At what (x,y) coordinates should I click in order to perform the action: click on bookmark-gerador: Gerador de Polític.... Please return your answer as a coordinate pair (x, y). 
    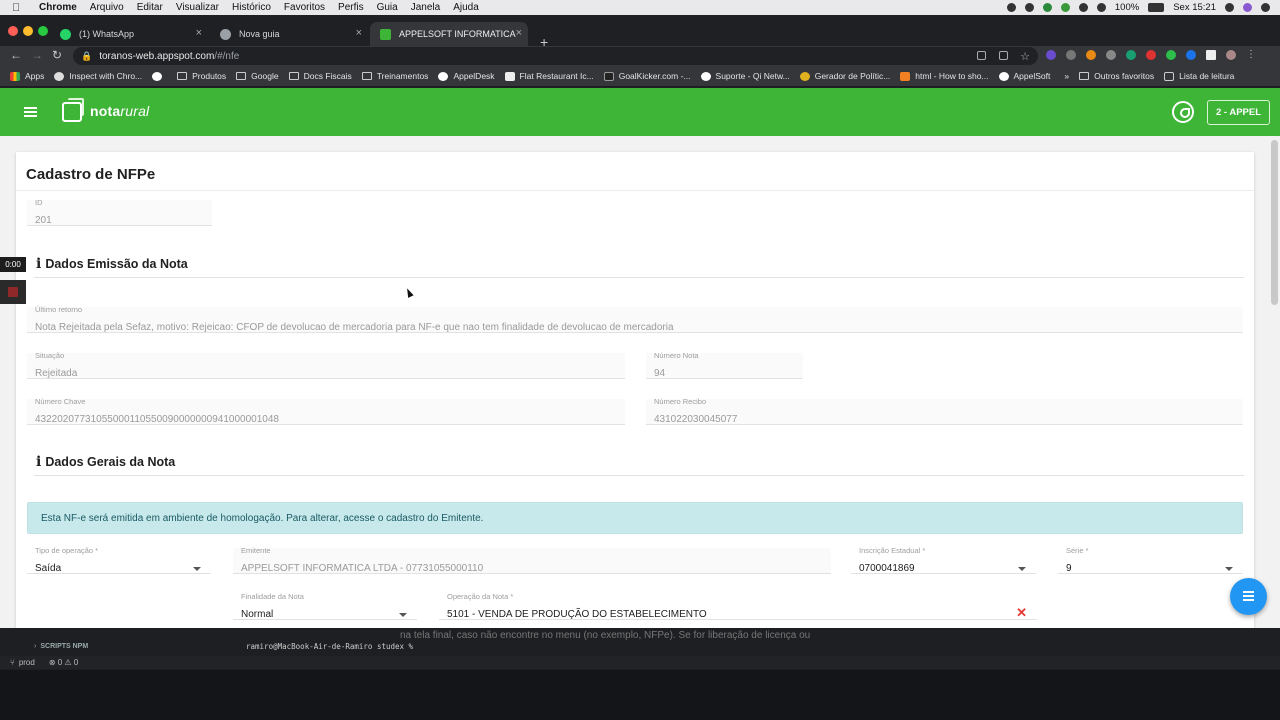
    Looking at the image, I should click on (844, 76).